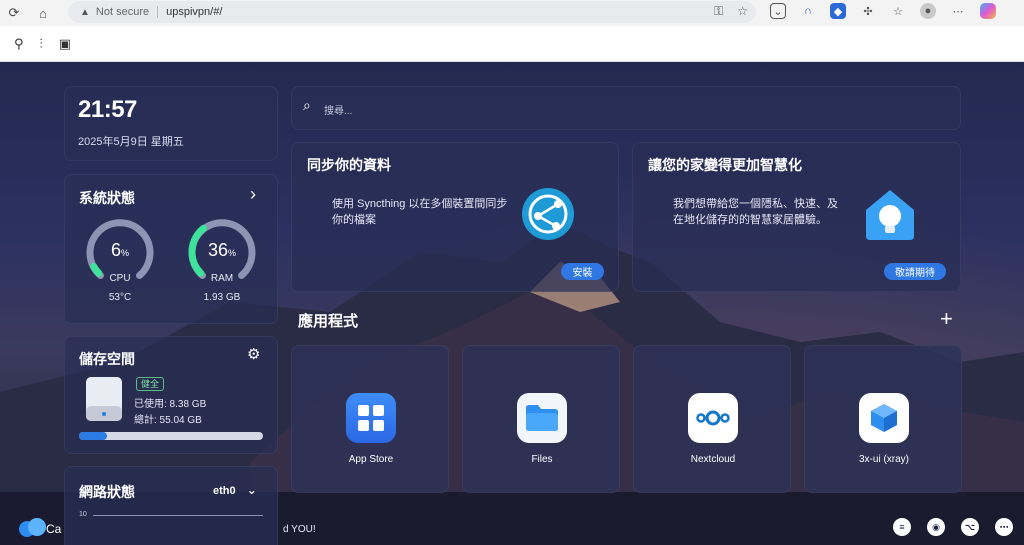 The image size is (1024, 545). Describe the element at coordinates (808, 11) in the screenshot. I see `vpn-icon: ∩` at that location.